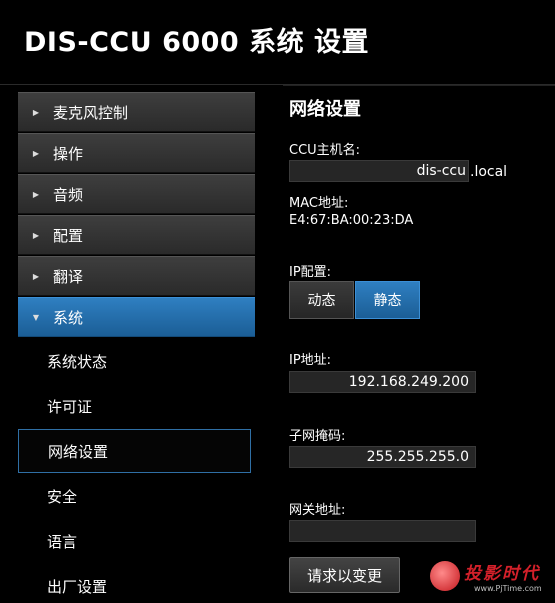  I want to click on submenu-item-label: 系统状态, so click(77, 361).